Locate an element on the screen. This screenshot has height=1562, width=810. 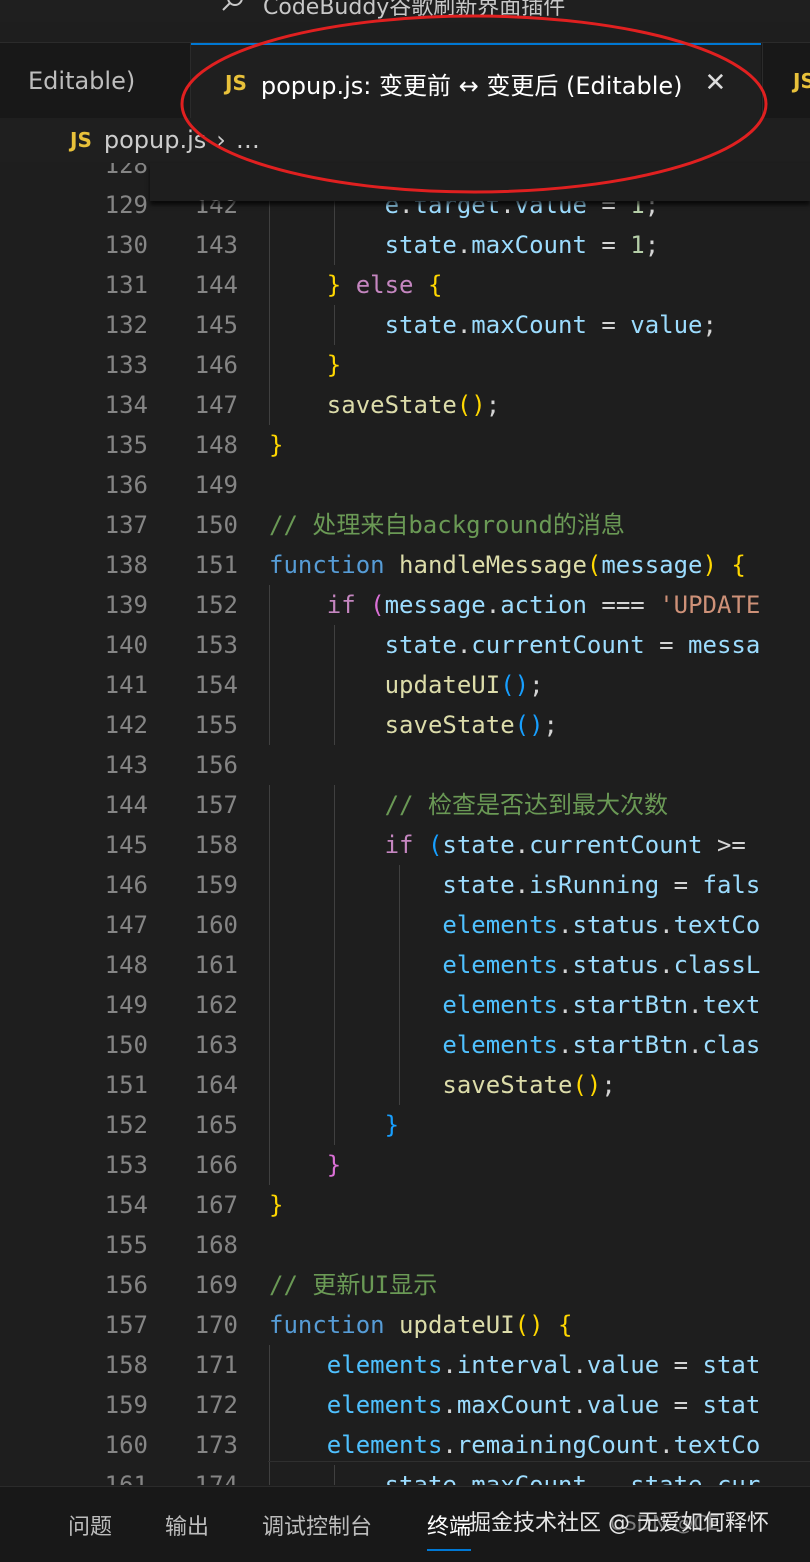
line-number-original: 160 is located at coordinates (126, 1445).